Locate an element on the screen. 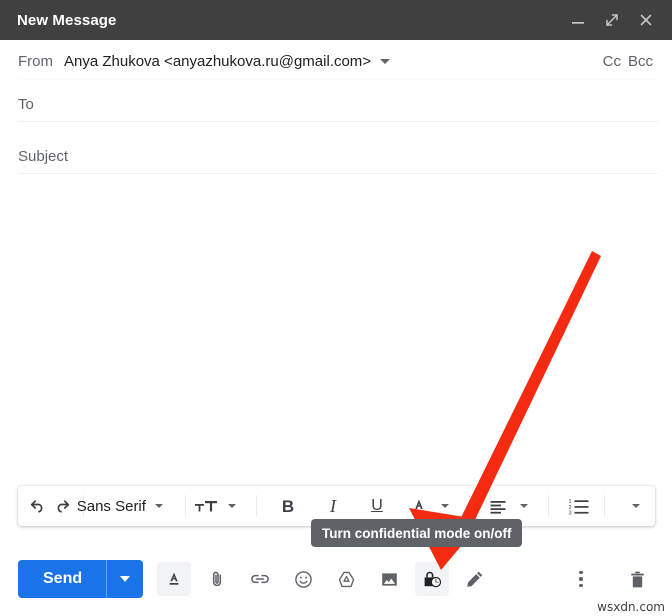 The width and height of the screenshot is (672, 616). text-color-icon is located at coordinates (419, 506).